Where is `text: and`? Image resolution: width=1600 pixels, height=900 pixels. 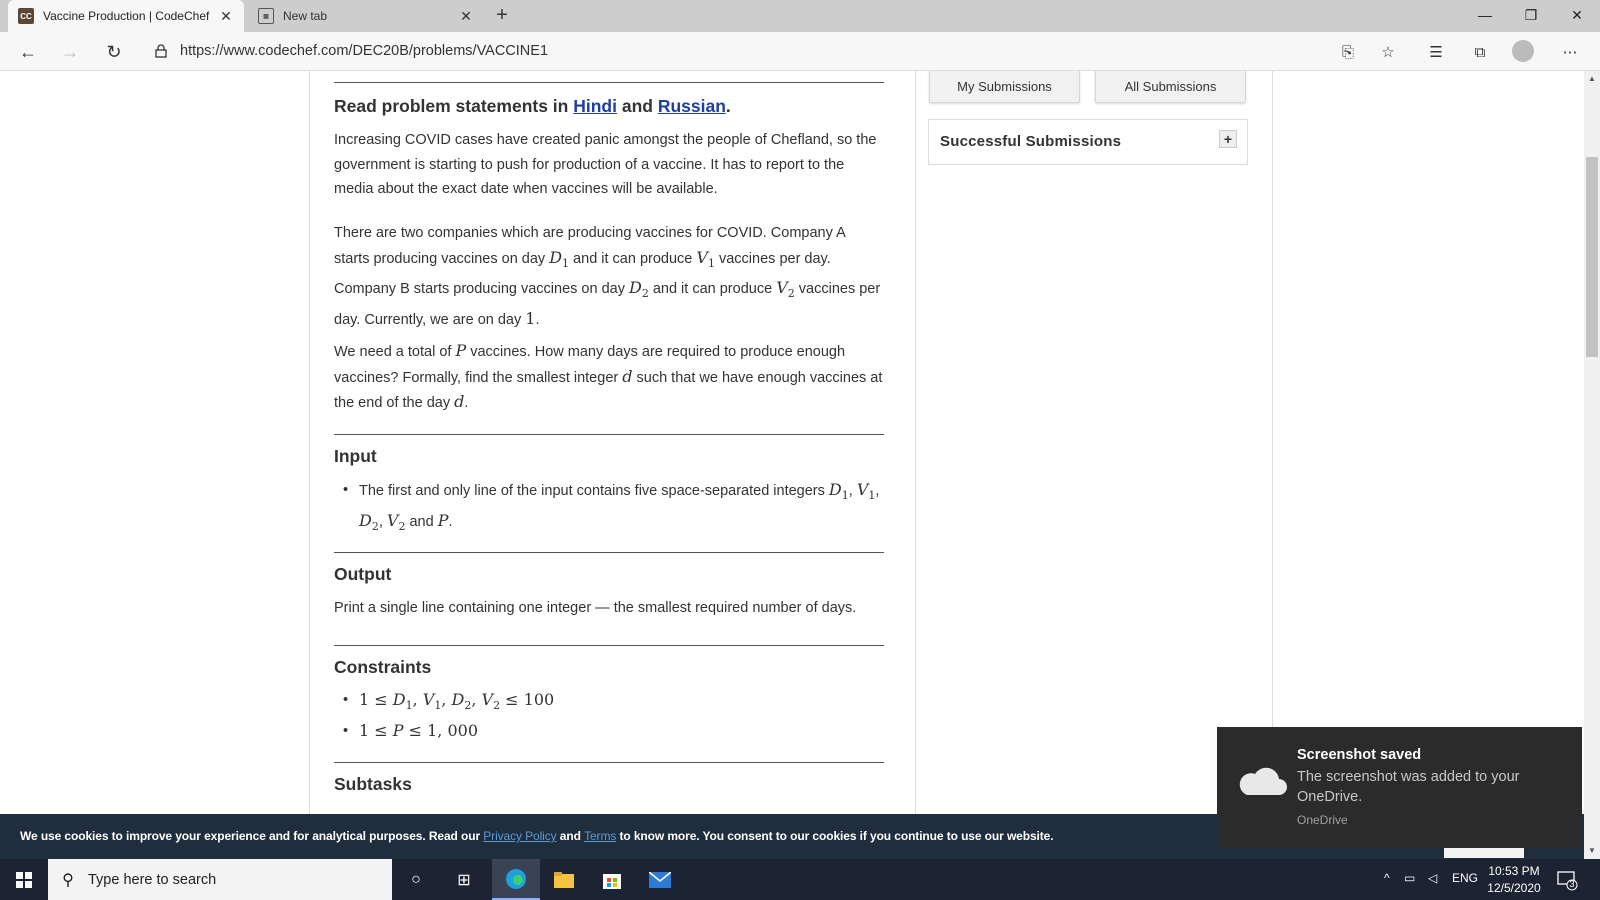 text: and is located at coordinates (570, 836).